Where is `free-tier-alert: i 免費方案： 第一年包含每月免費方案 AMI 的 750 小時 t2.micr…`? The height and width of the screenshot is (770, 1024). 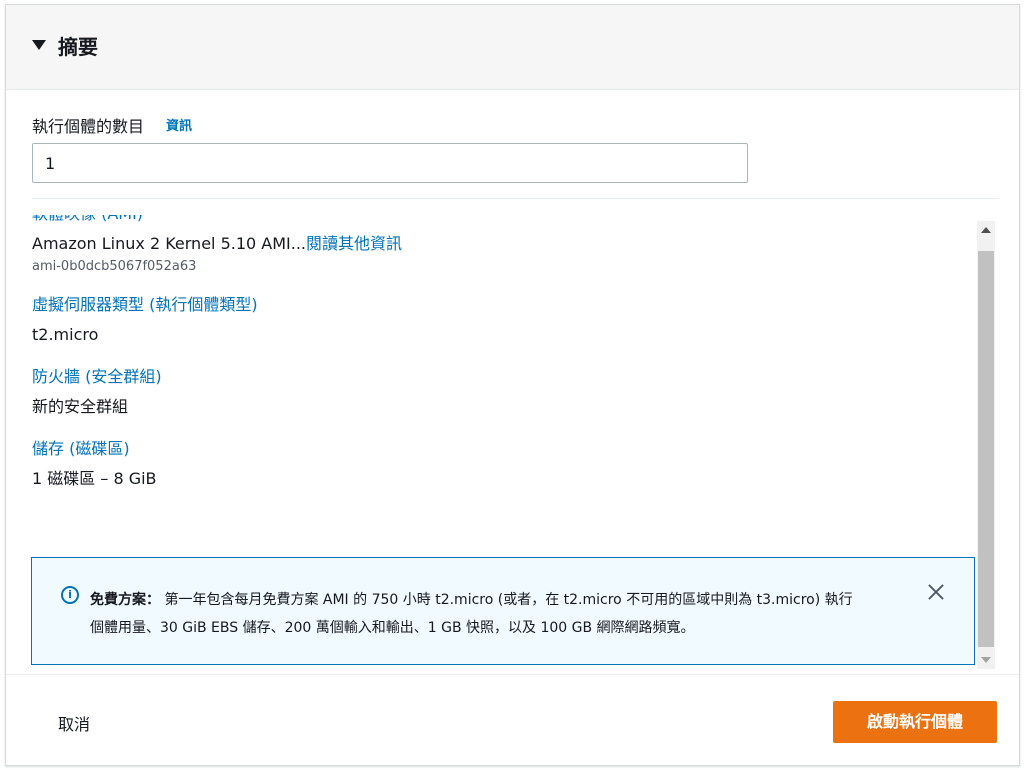
free-tier-alert: i 免費方案： 第一年包含每月免費方案 AMI 的 750 小時 t2.micr… is located at coordinates (503, 611).